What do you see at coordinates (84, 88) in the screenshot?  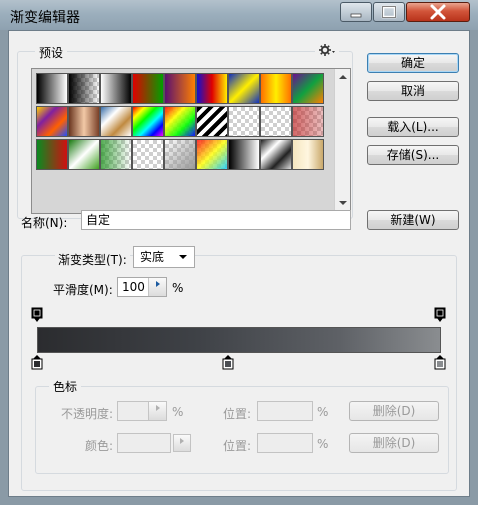 I see `swatch-black-transparent` at bounding box center [84, 88].